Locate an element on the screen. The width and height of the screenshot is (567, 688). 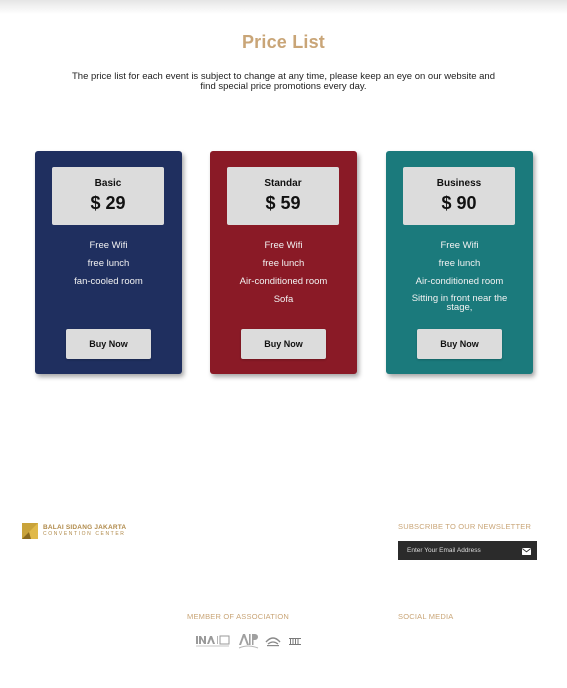
feature-item: fan-cooled room is located at coordinates (108, 281).